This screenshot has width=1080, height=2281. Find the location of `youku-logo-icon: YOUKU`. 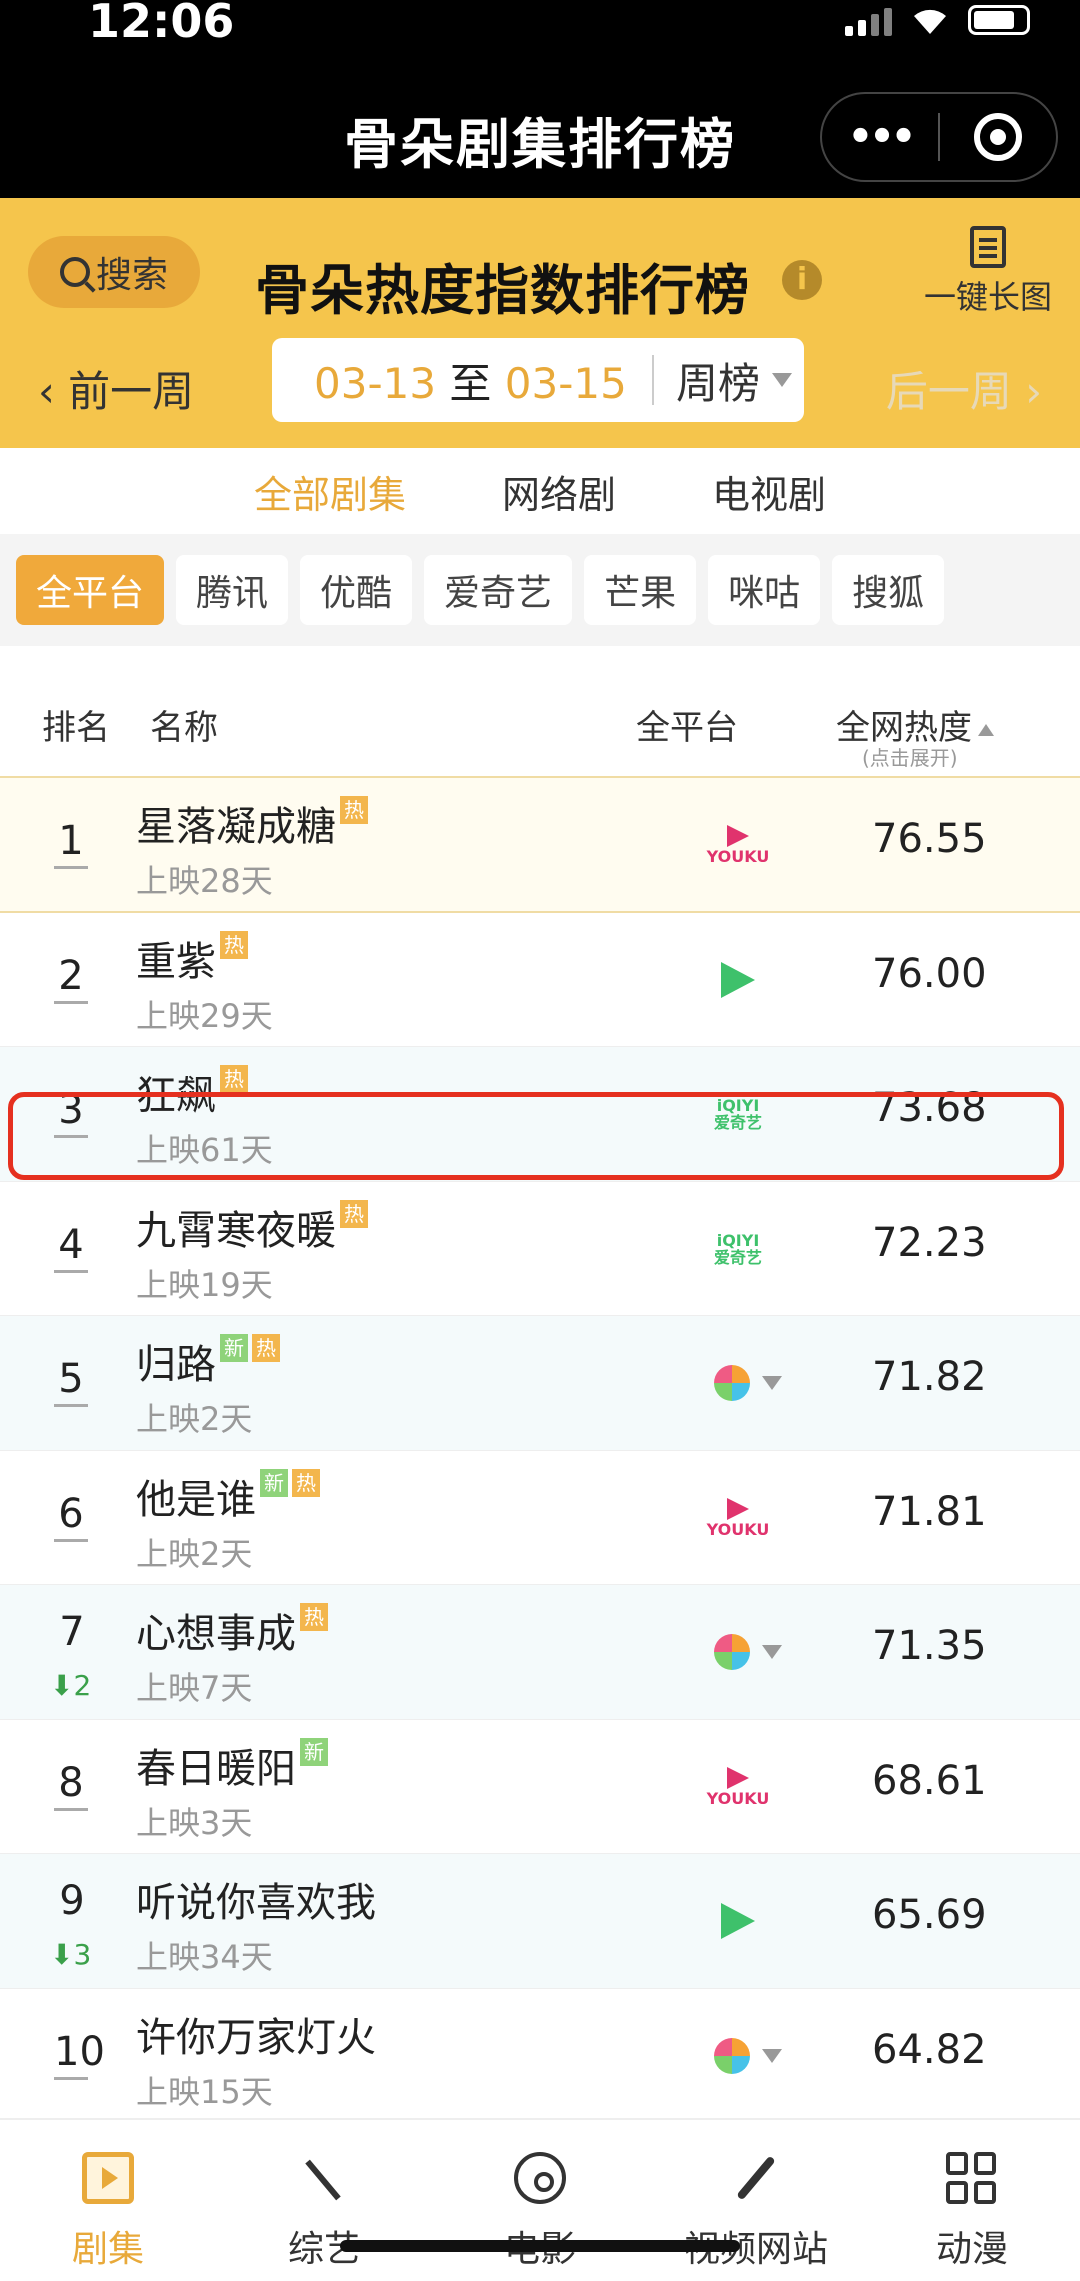

youku-logo-icon: YOUKU is located at coordinates (738, 1787).